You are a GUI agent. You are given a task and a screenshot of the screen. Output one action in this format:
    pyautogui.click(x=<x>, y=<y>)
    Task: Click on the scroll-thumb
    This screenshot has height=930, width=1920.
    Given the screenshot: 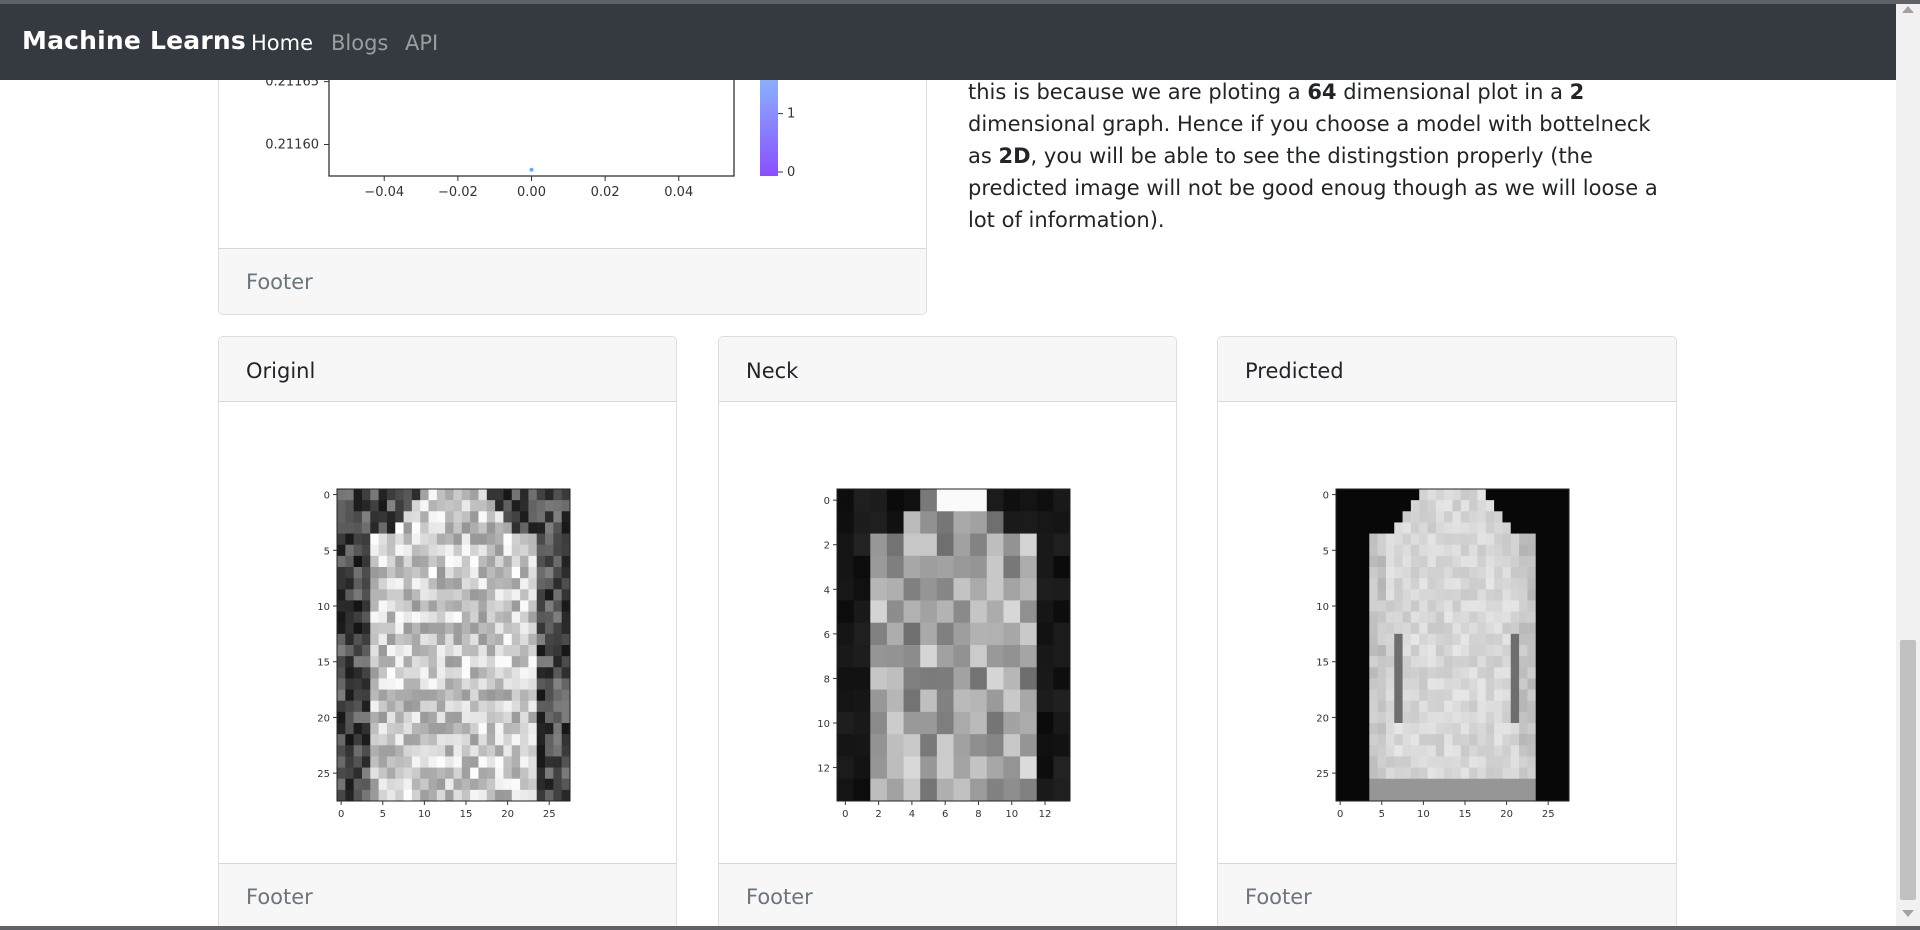 What is the action you would take?
    pyautogui.click(x=1908, y=770)
    